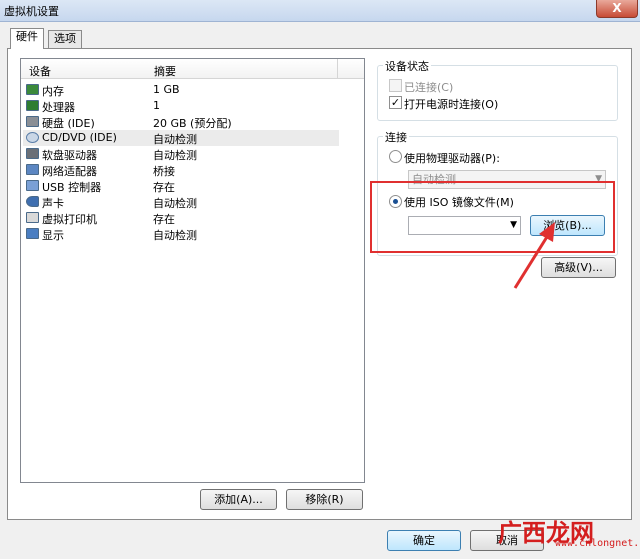  Describe the element at coordinates (27, 38) in the screenshot. I see `tab-hardware: 硬件` at that location.